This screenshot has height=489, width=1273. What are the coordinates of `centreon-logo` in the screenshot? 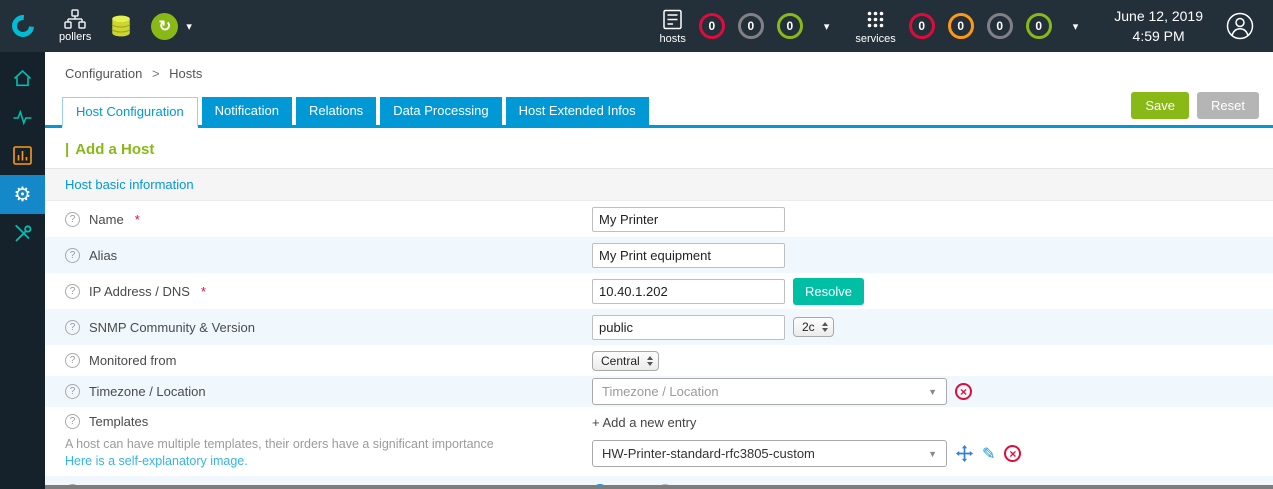 It's located at (22, 26).